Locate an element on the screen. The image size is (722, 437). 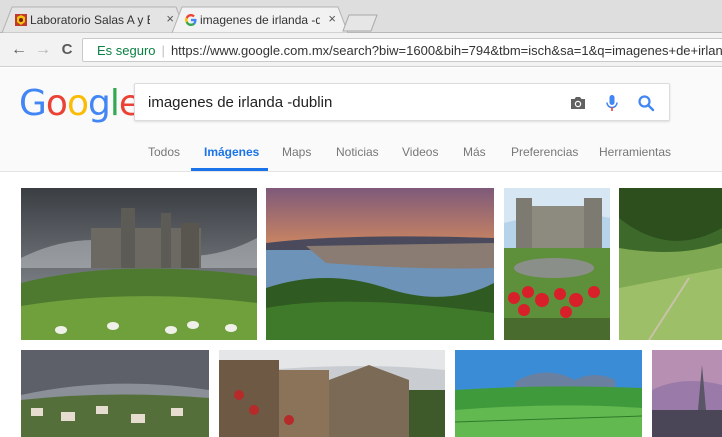
forward-arrow-icon: → is located at coordinates (43, 50).